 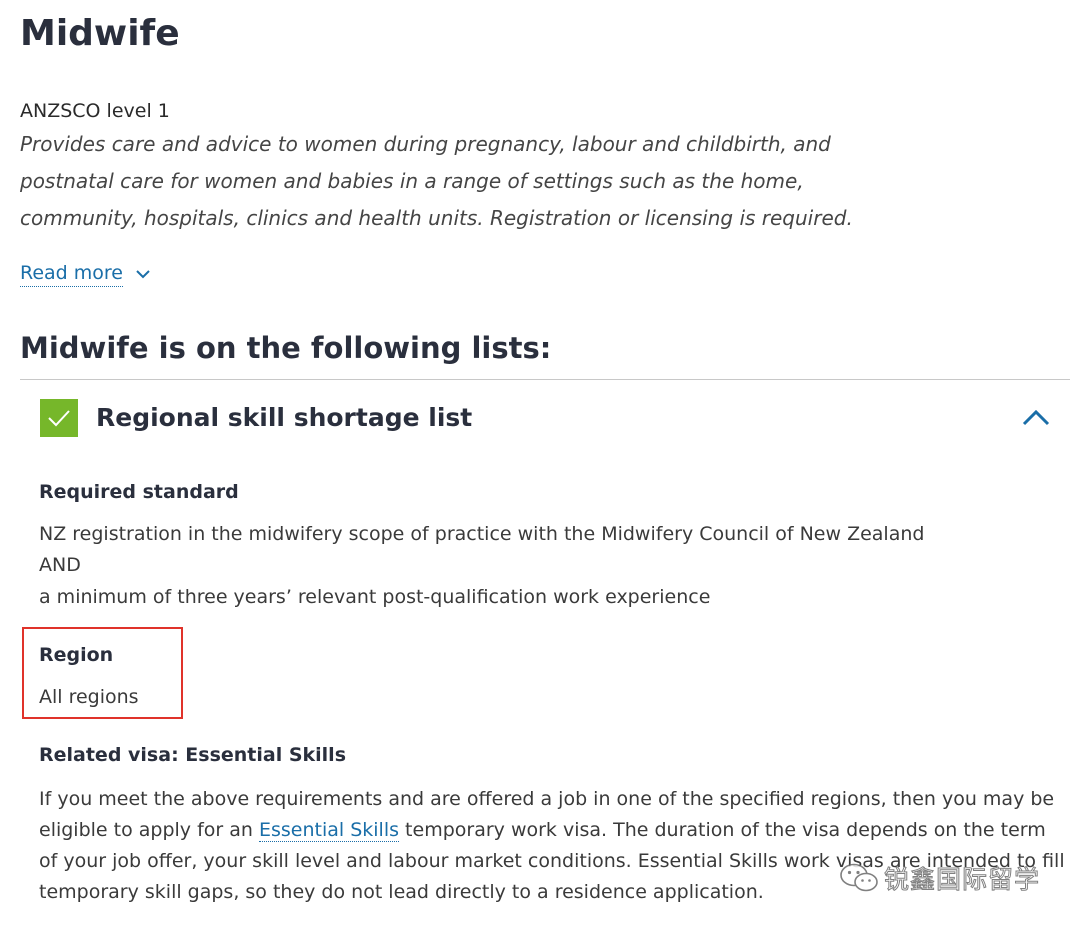 What do you see at coordinates (139, 492) in the screenshot?
I see `required-standard-heading: Required standard` at bounding box center [139, 492].